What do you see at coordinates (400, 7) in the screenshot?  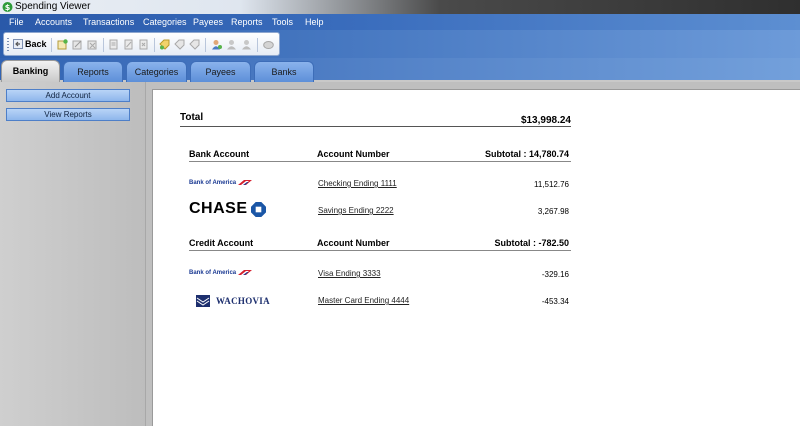 I see `title-bar: $ Spending Viewer` at bounding box center [400, 7].